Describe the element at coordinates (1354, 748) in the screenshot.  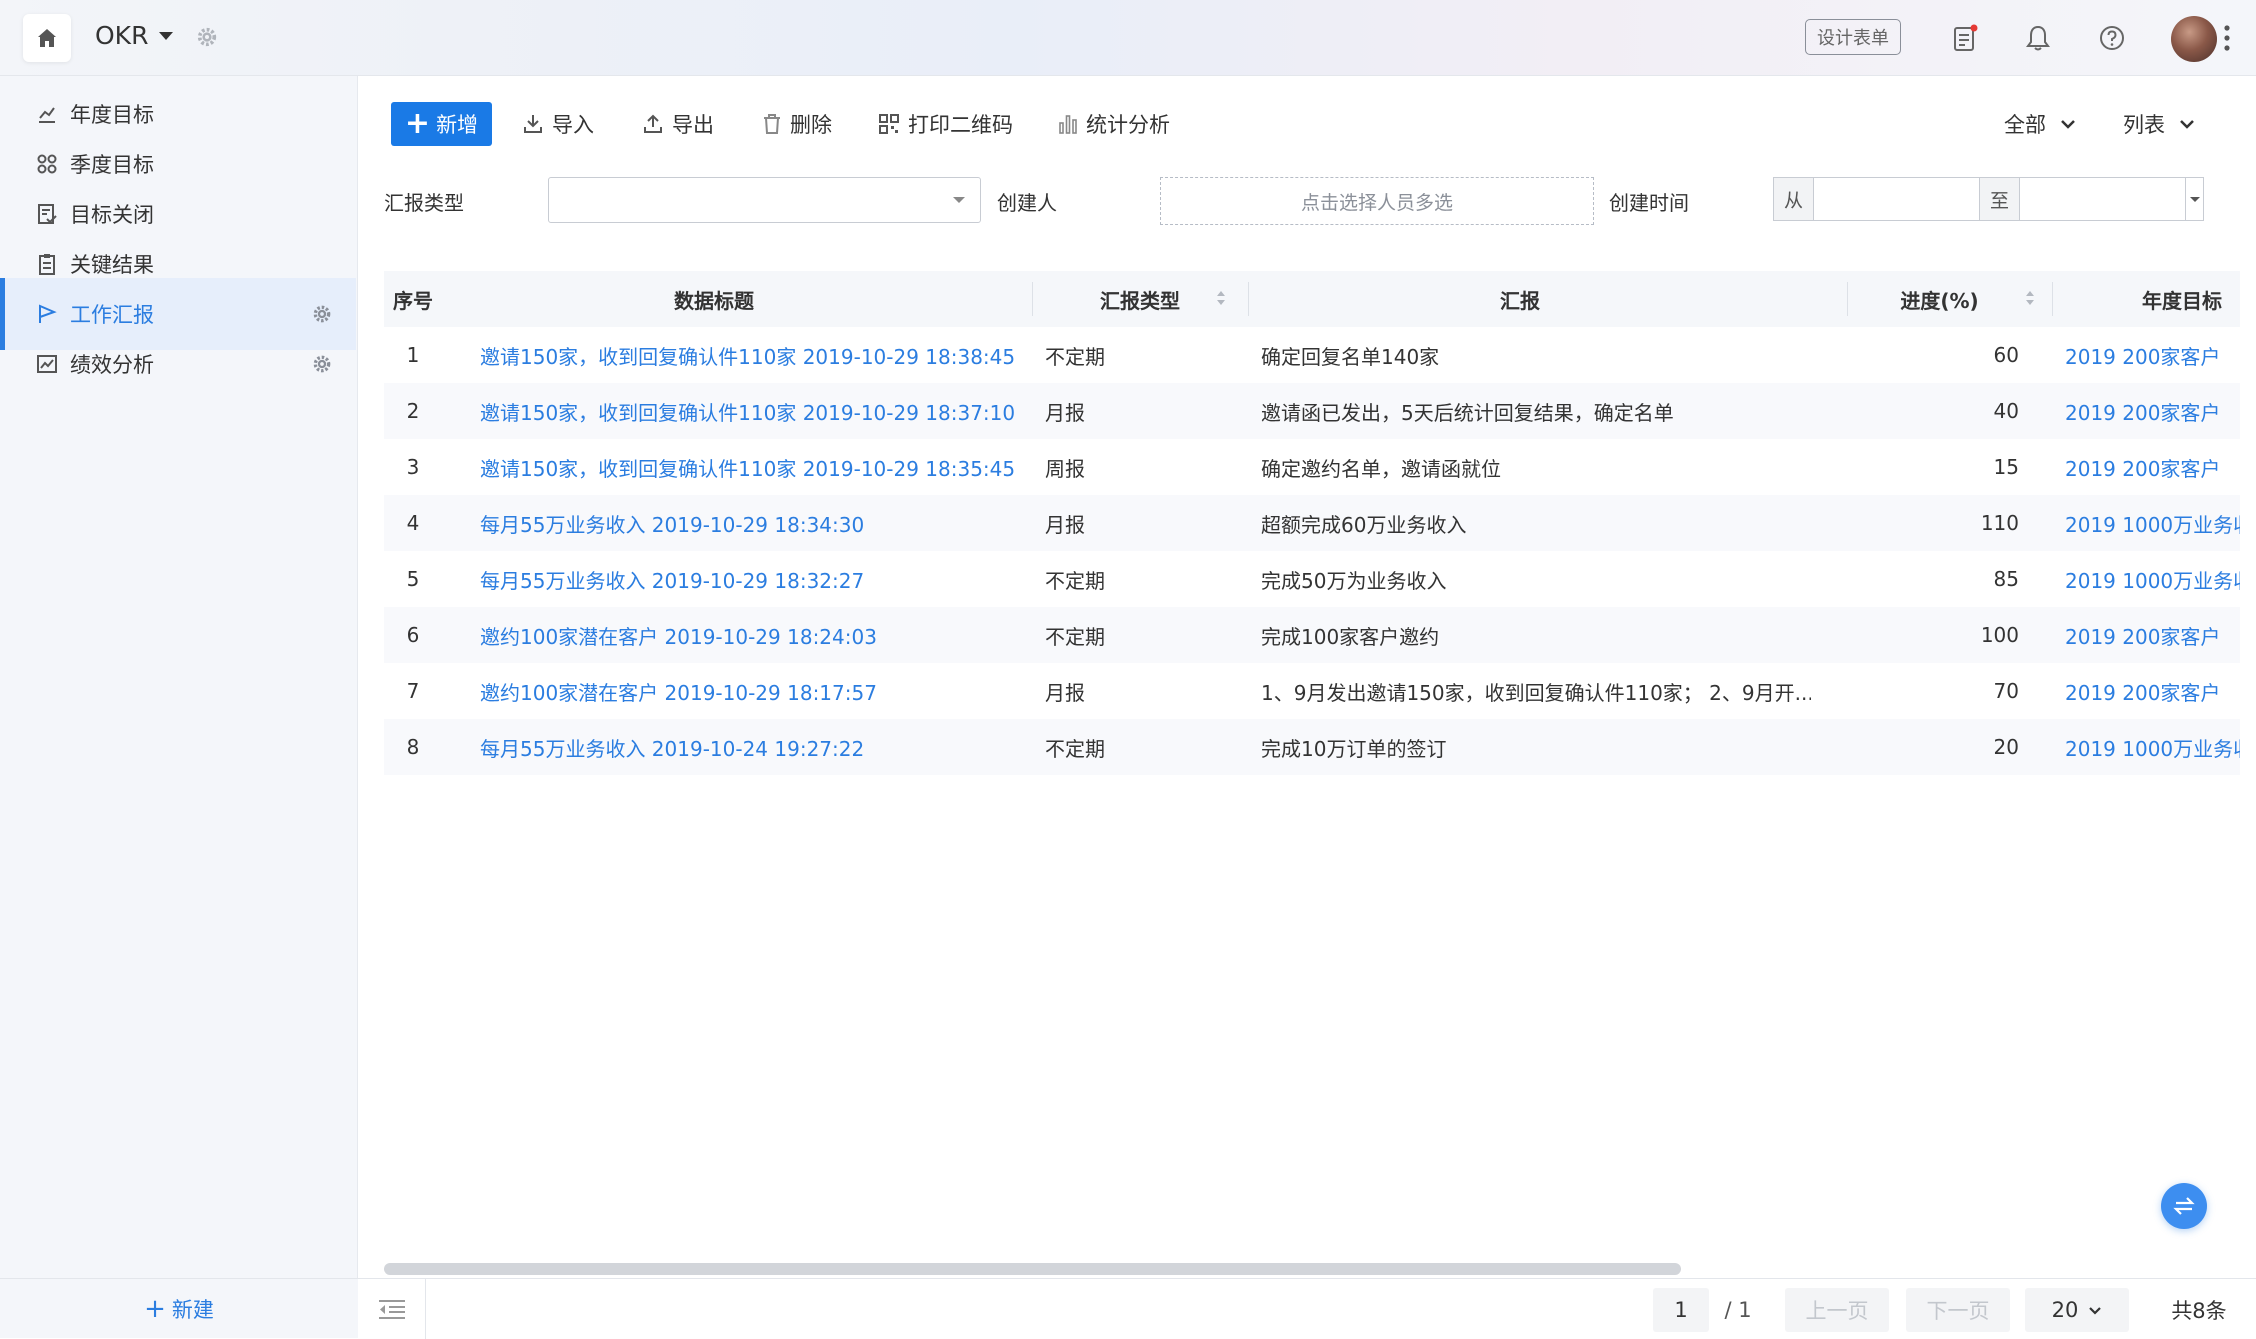
I see `cell-report: 完成10万订单的签订` at that location.